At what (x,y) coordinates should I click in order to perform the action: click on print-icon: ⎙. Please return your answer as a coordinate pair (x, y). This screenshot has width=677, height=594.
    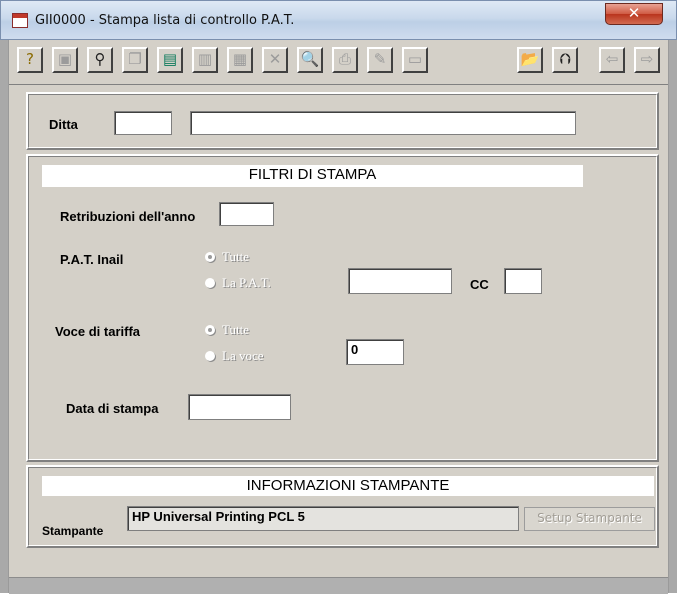
    Looking at the image, I should click on (345, 60).